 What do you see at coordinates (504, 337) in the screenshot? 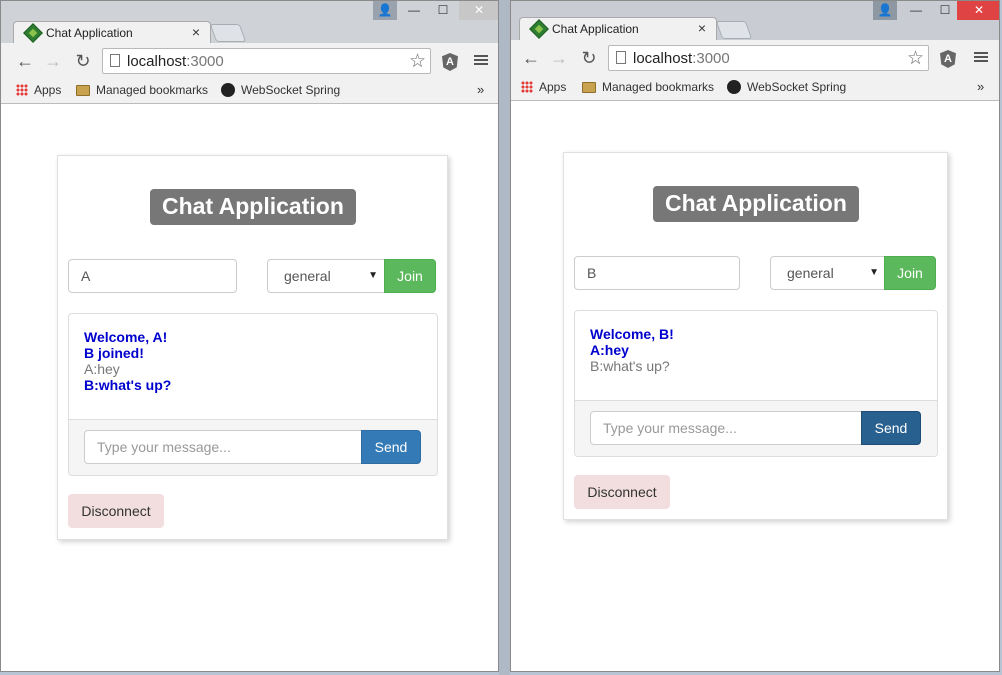
I see `window-gap` at bounding box center [504, 337].